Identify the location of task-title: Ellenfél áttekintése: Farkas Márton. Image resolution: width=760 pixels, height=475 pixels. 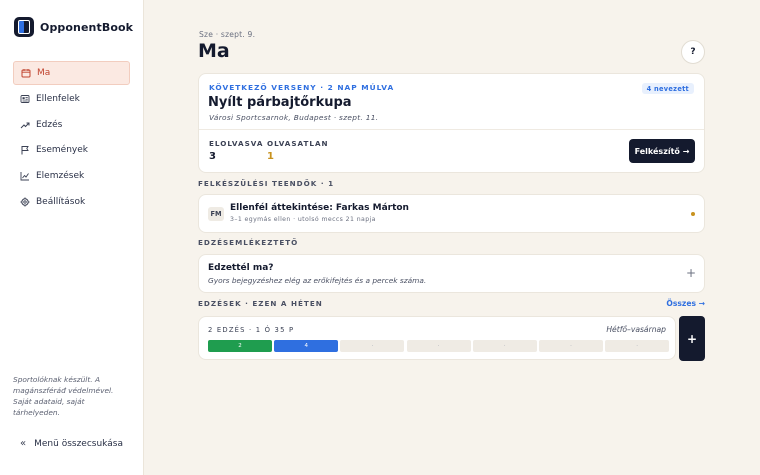
(319, 208).